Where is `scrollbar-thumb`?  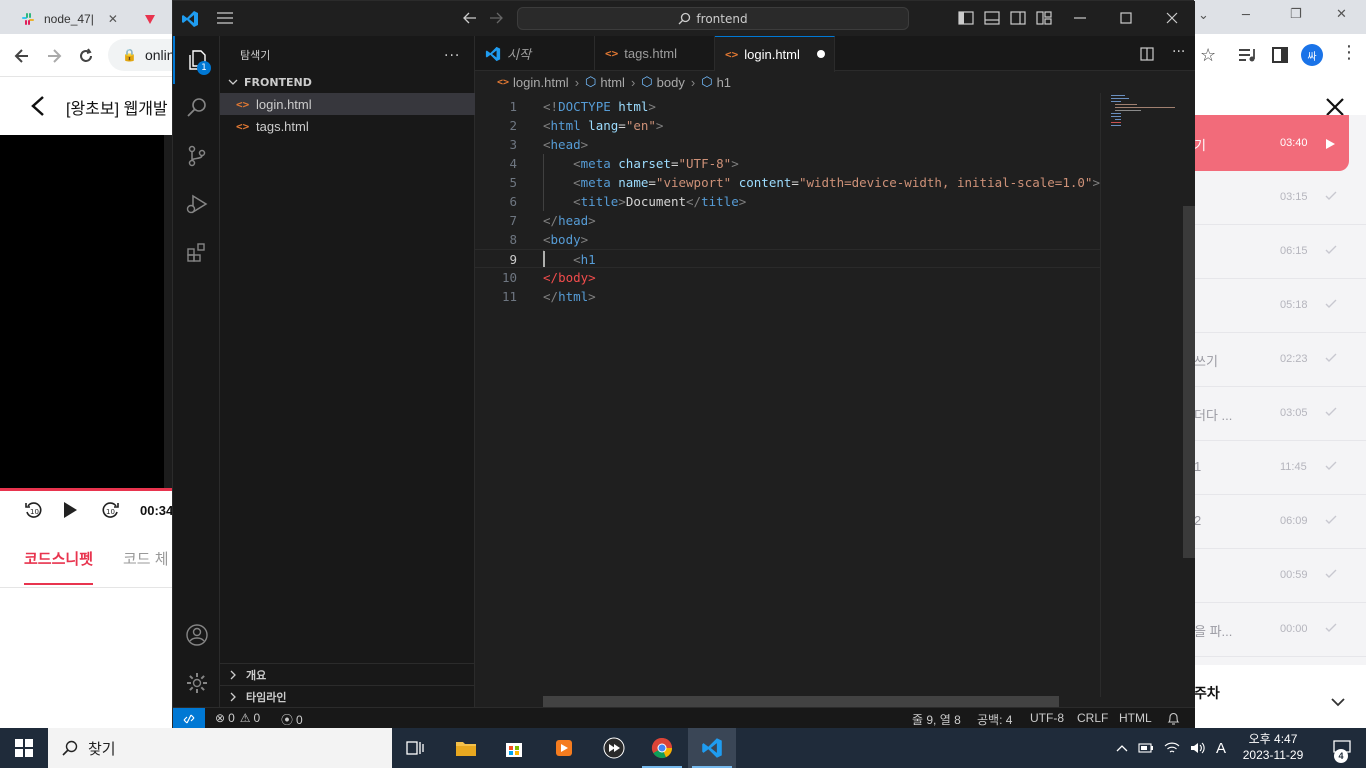 scrollbar-thumb is located at coordinates (1189, 382).